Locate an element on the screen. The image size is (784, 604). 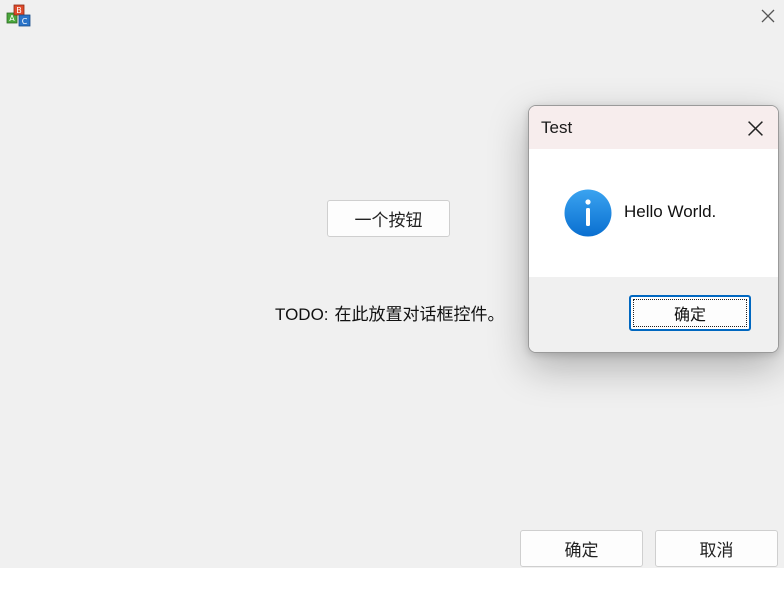
info-icon is located at coordinates (588, 213).